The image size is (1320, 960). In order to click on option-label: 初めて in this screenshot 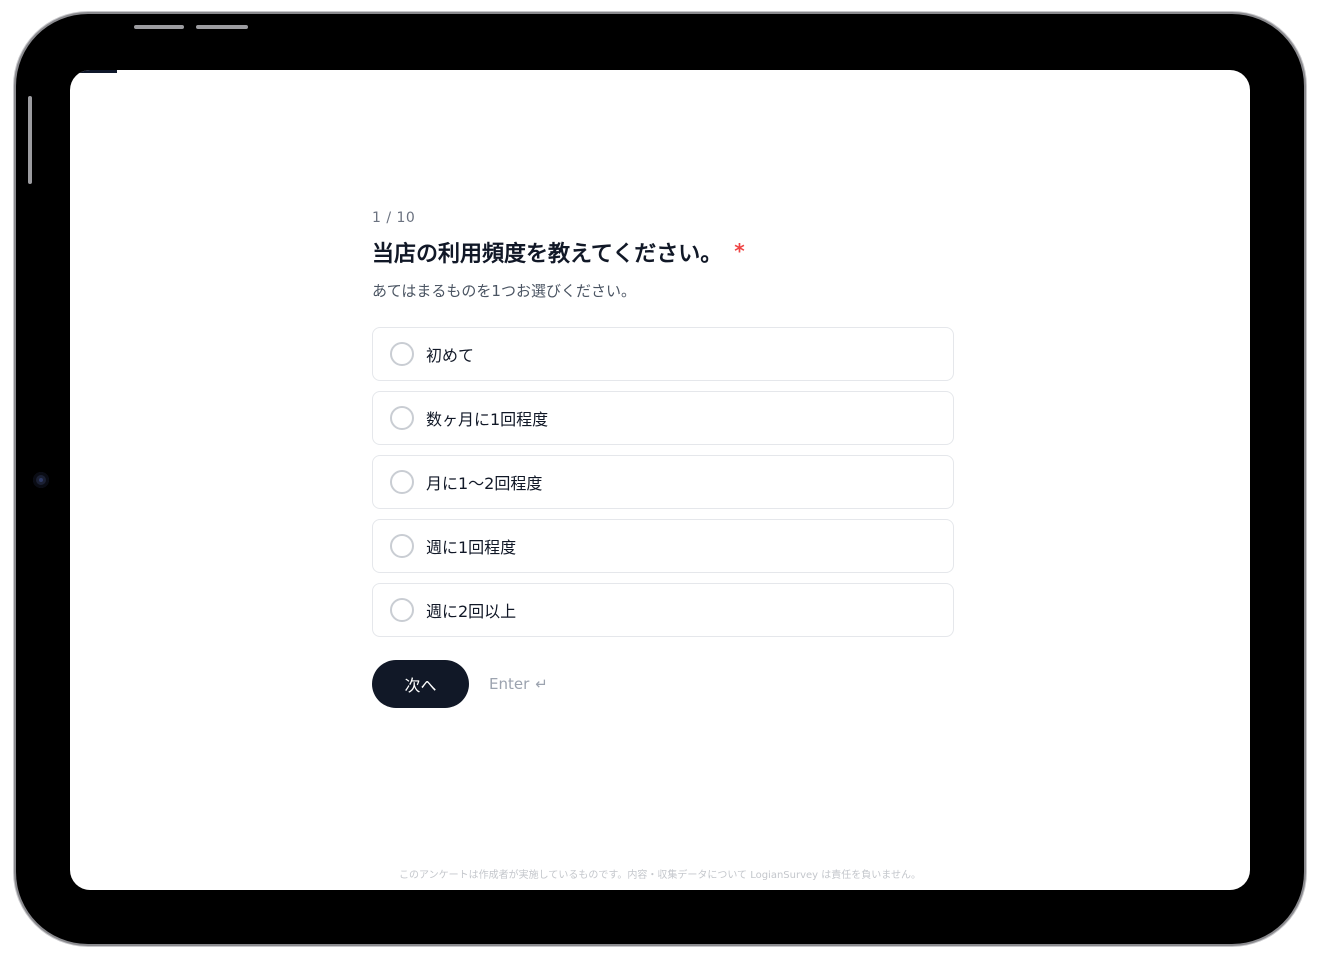, I will do `click(450, 355)`.